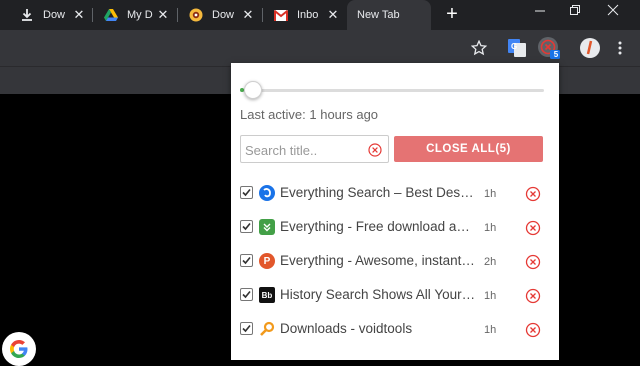 This screenshot has width=640, height=366. Describe the element at coordinates (378, 15) in the screenshot. I see `tab-title: New Tab` at that location.